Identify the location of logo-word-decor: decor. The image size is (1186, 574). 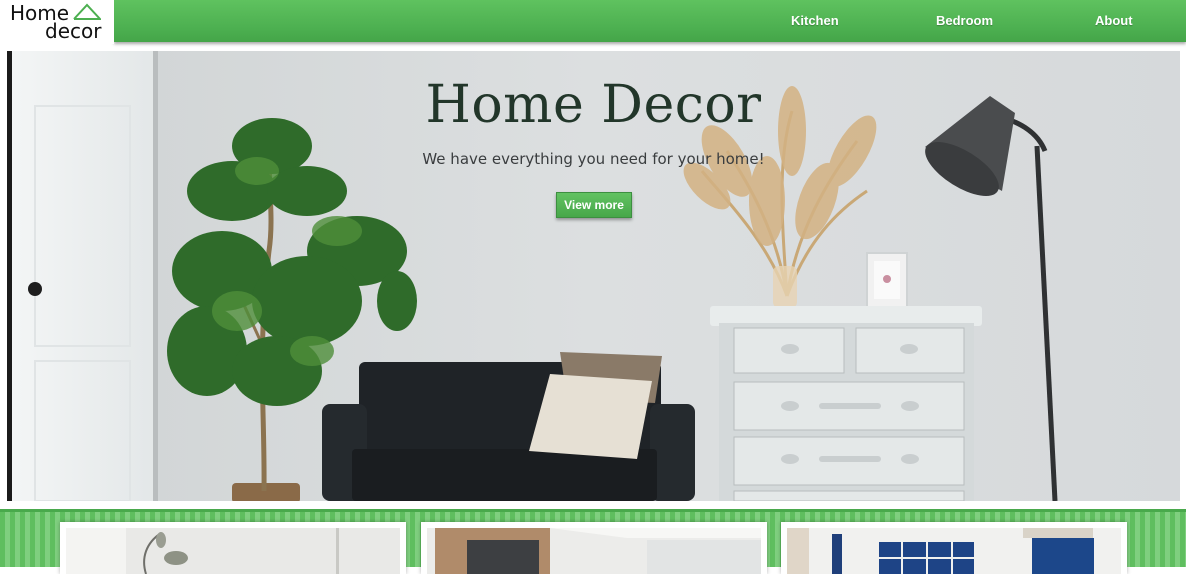
(73, 31).